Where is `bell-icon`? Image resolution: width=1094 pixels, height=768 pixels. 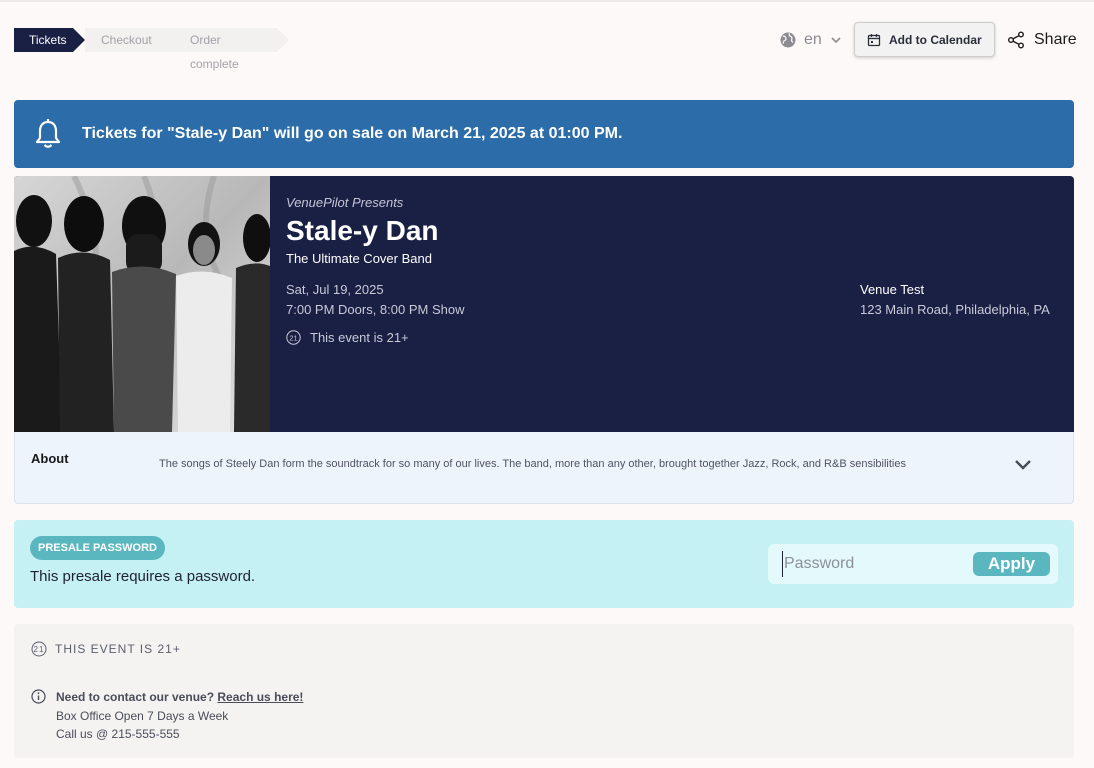
bell-icon is located at coordinates (48, 133).